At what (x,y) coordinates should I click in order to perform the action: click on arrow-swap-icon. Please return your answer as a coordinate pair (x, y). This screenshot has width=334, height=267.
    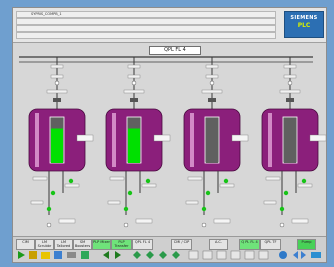
    Looking at the image, I should click on (299, 255).